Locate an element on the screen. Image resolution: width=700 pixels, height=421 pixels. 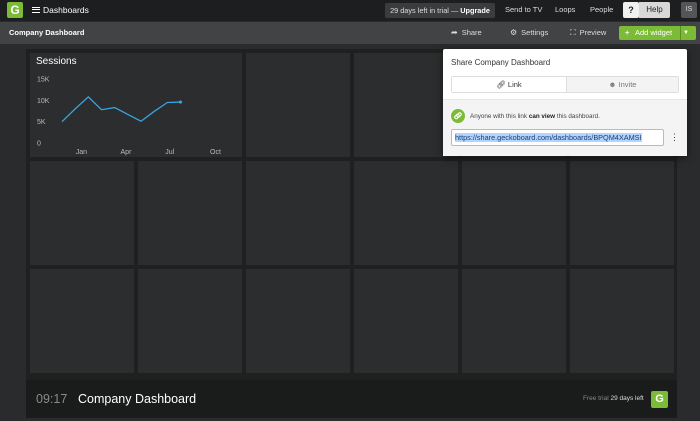
settings-button: ⚙ Settings is located at coordinates (529, 33).